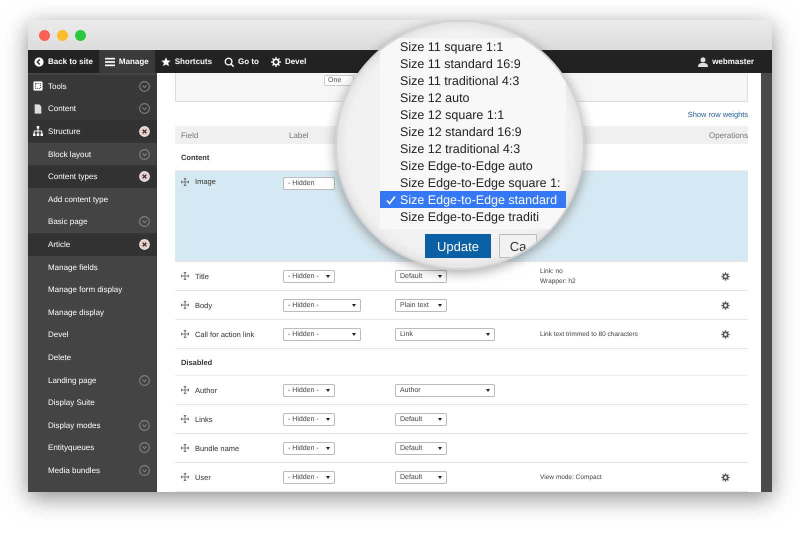  Describe the element at coordinates (38, 131) in the screenshot. I see `hierarchy-icon` at that location.